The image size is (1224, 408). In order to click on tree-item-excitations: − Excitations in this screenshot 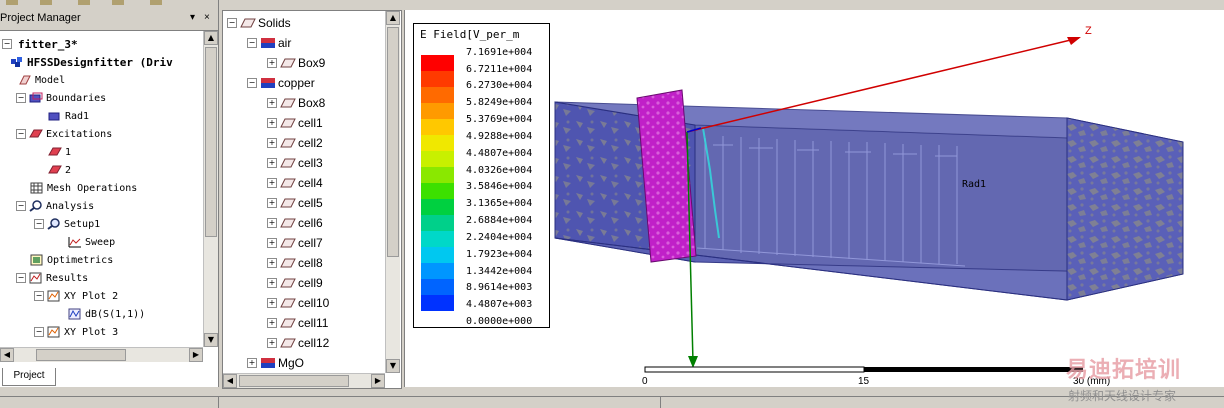, I will do `click(64, 134)`.